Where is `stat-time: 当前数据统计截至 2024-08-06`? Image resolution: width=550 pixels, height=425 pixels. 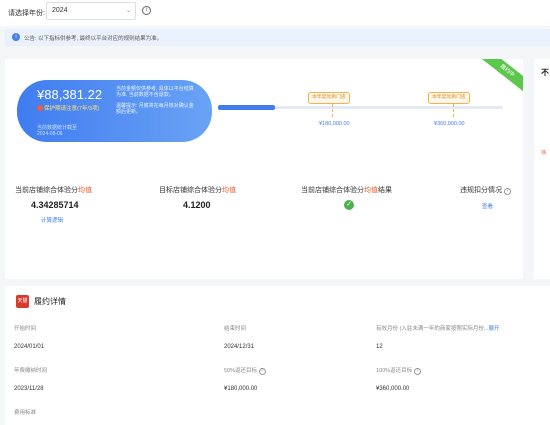 stat-time: 当前数据统计截至 2024-08-06 is located at coordinates (57, 131).